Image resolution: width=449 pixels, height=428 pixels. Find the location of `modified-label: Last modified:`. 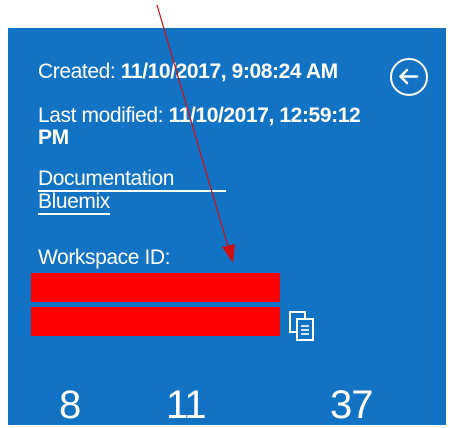

modified-label: Last modified: is located at coordinates (101, 115).